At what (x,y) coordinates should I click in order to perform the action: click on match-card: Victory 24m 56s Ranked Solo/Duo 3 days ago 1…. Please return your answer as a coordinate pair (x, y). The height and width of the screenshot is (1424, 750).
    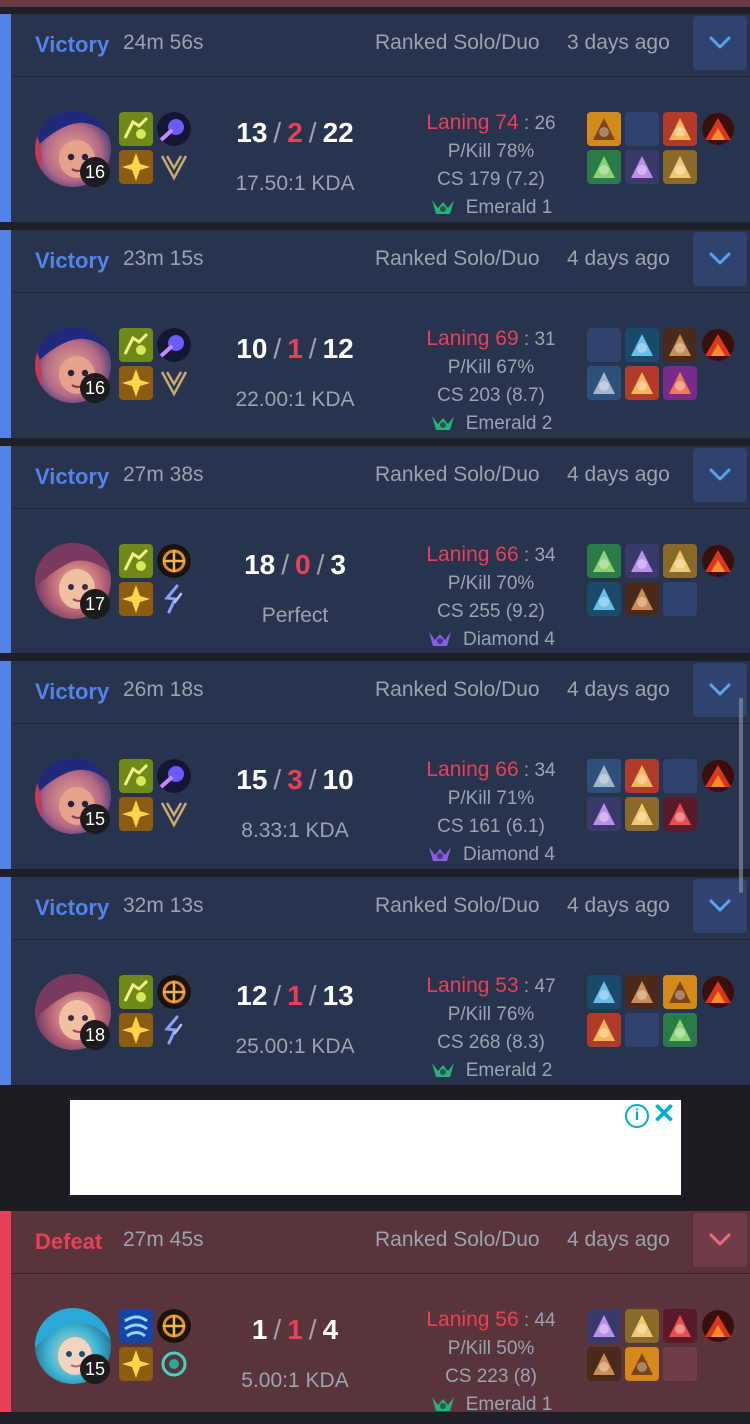
    Looking at the image, I should click on (375, 118).